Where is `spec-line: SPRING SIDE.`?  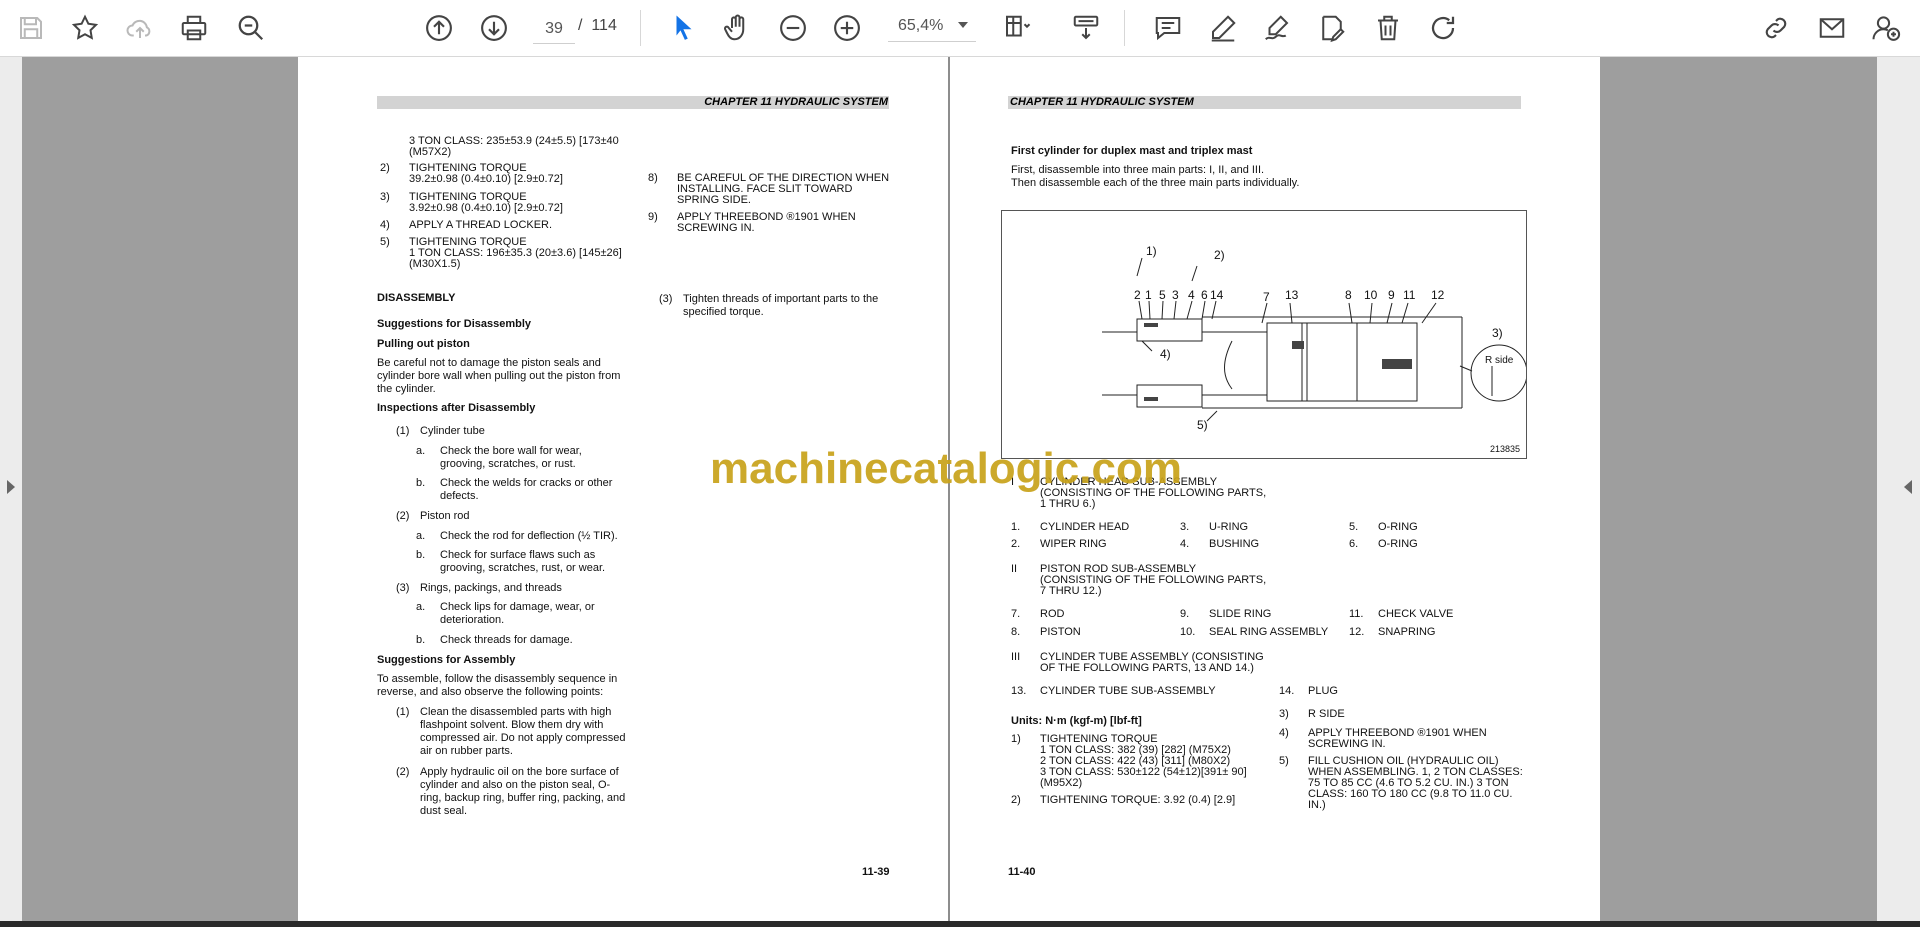 spec-line: SPRING SIDE. is located at coordinates (714, 200).